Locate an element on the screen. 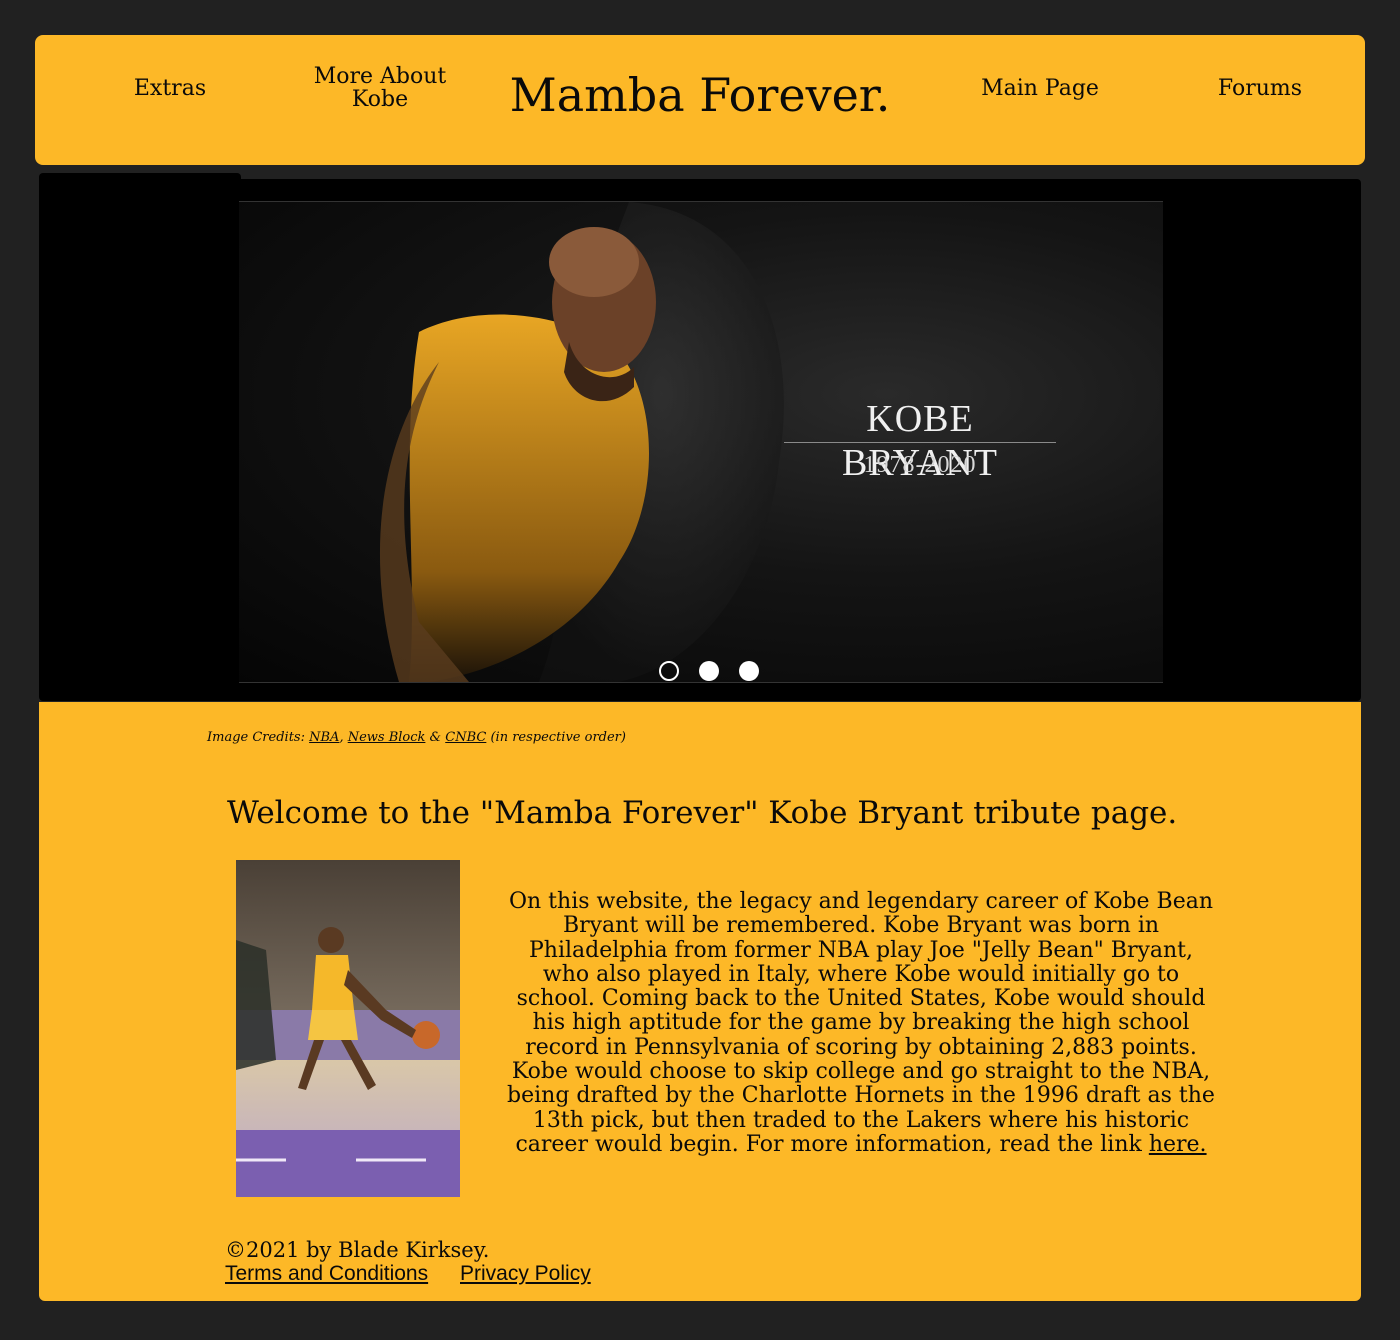  credit-link-cnbc: CNBC is located at coordinates (465, 737).